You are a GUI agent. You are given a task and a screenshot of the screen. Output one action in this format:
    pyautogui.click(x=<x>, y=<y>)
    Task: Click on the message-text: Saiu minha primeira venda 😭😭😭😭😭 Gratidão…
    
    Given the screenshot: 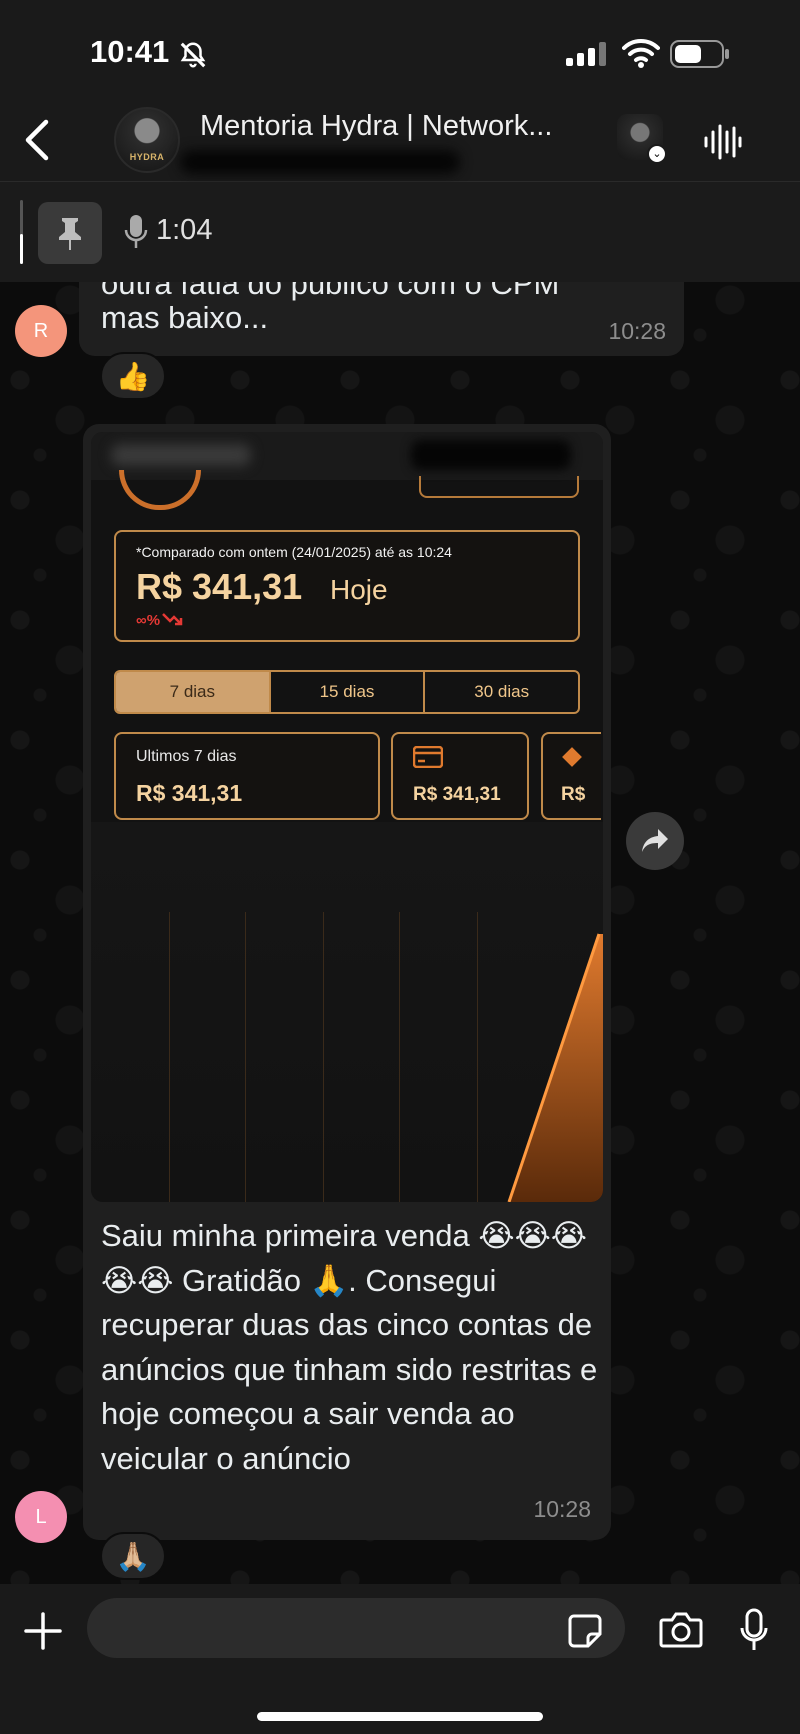 What is the action you would take?
    pyautogui.click(x=349, y=1347)
    